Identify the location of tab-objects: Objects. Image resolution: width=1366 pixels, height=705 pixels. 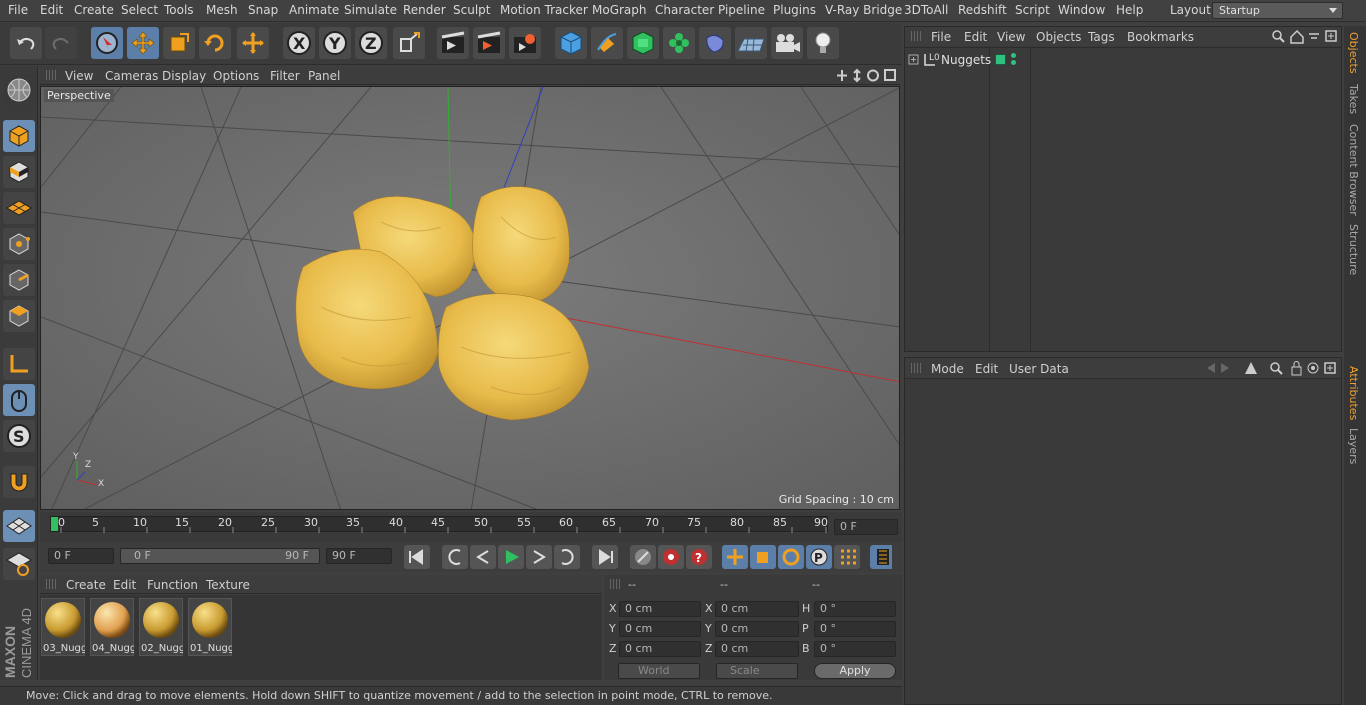
(1353, 53).